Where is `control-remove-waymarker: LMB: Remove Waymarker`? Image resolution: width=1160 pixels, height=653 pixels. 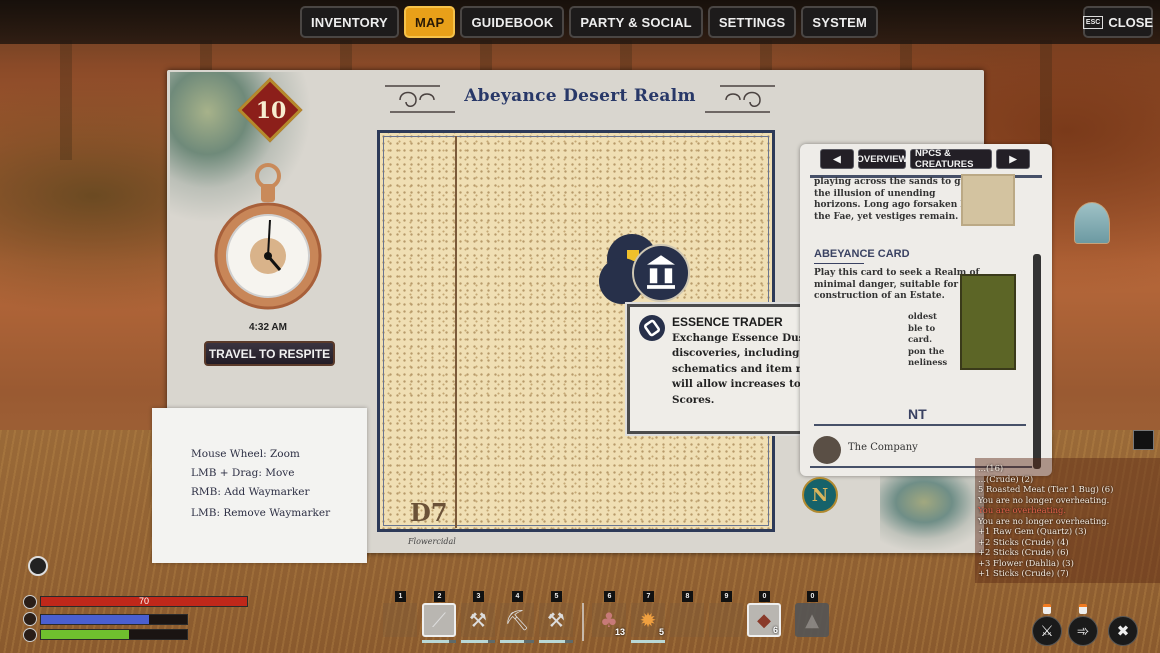
control-remove-waymarker: LMB: Remove Waymarker is located at coordinates (261, 513).